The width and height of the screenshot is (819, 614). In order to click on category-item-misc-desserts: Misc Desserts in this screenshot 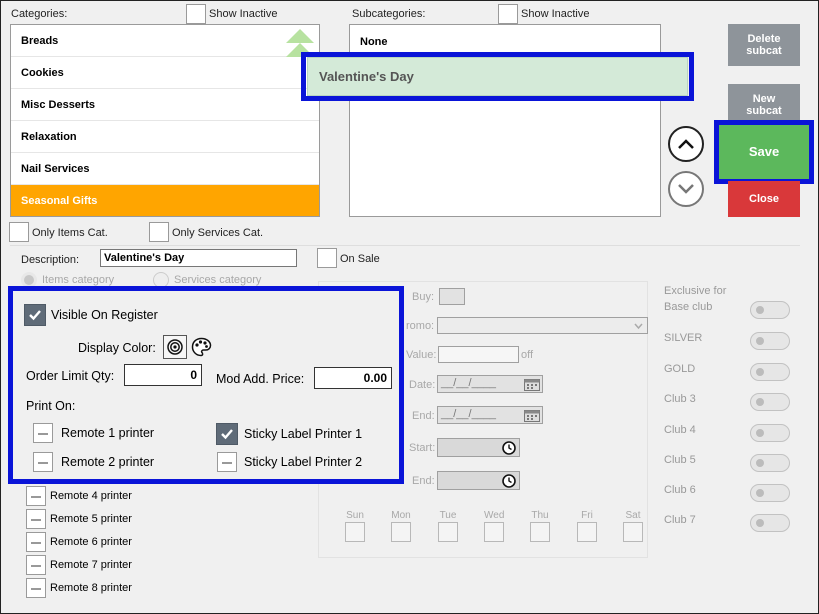, I will do `click(165, 105)`.